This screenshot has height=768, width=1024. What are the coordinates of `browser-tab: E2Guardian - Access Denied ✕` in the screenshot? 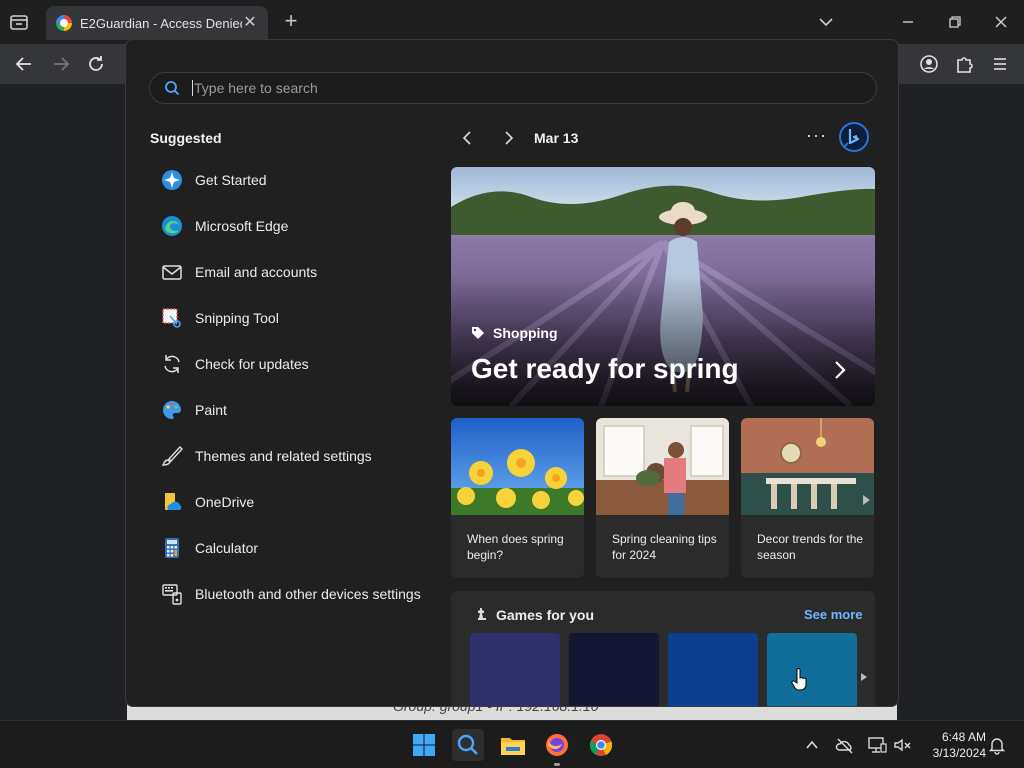 It's located at (157, 23).